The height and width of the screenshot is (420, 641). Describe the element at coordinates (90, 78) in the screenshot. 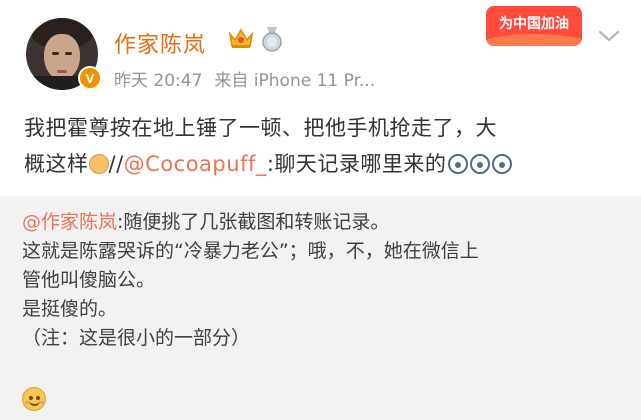

I see `verified-badge-icon: V` at that location.